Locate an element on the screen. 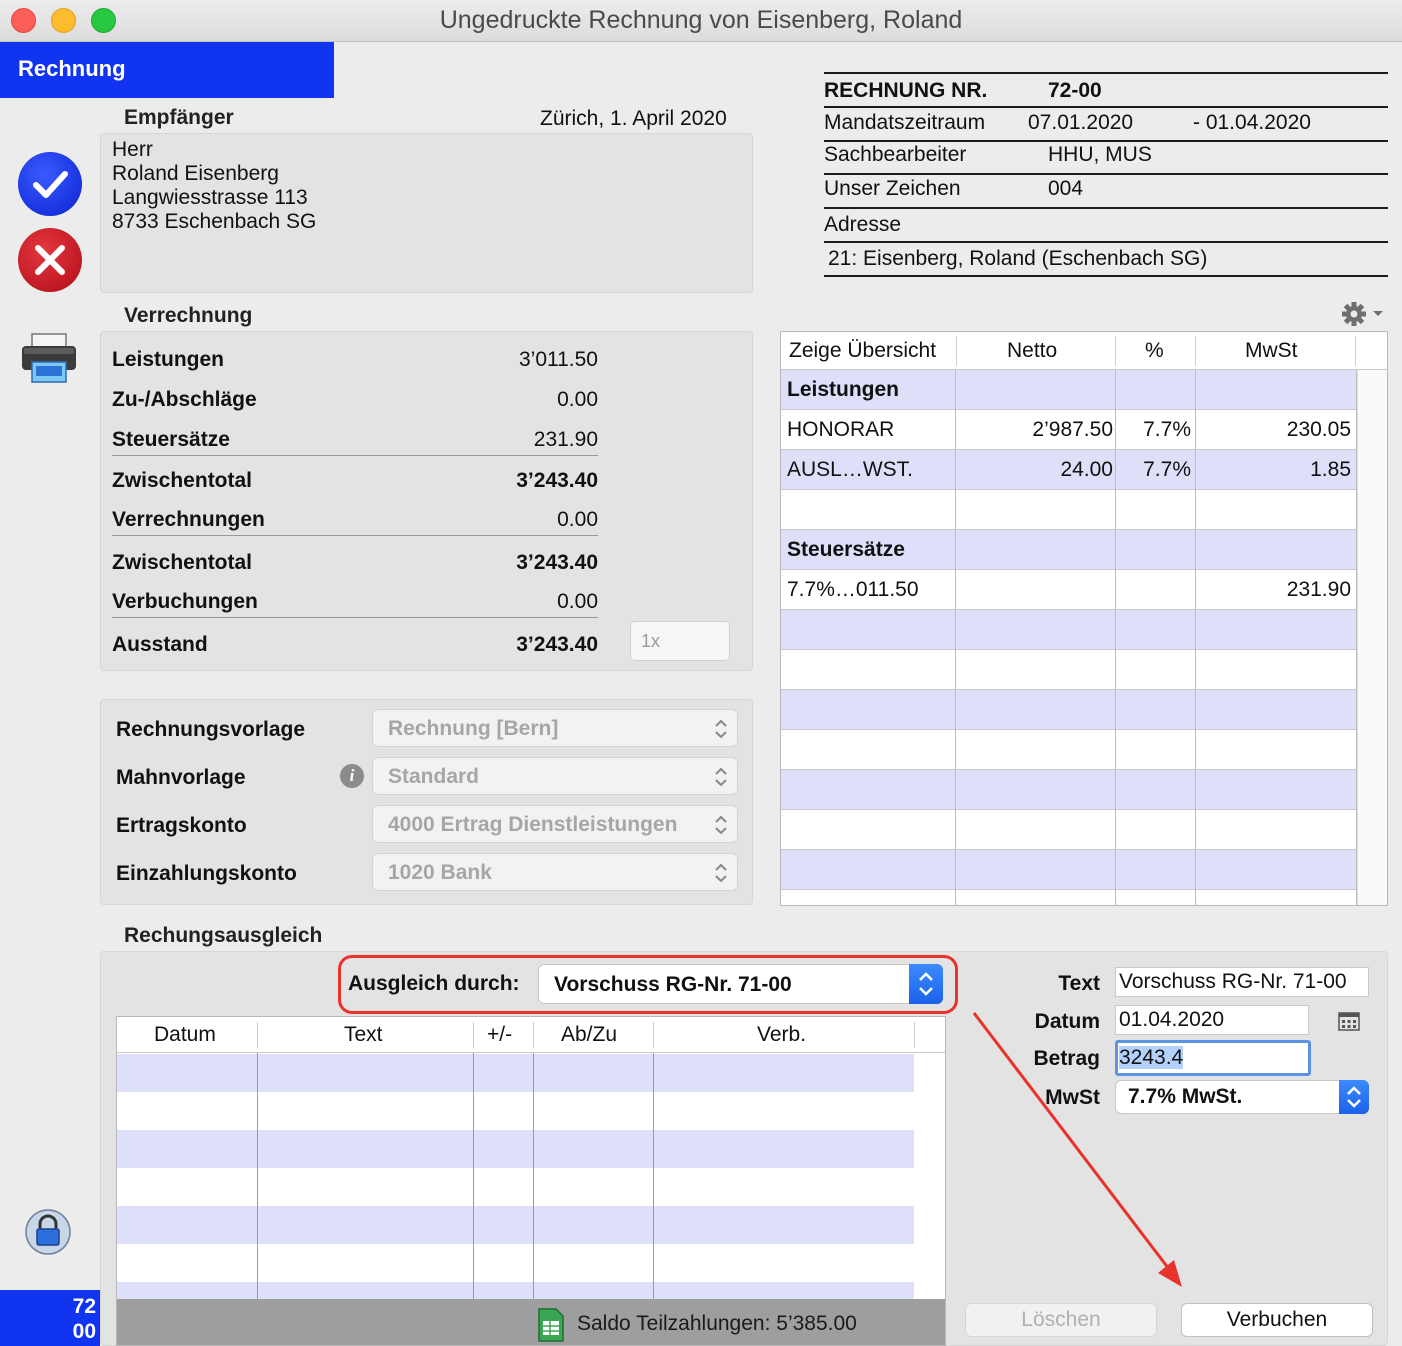  cell-name: HONORAR is located at coordinates (841, 429).